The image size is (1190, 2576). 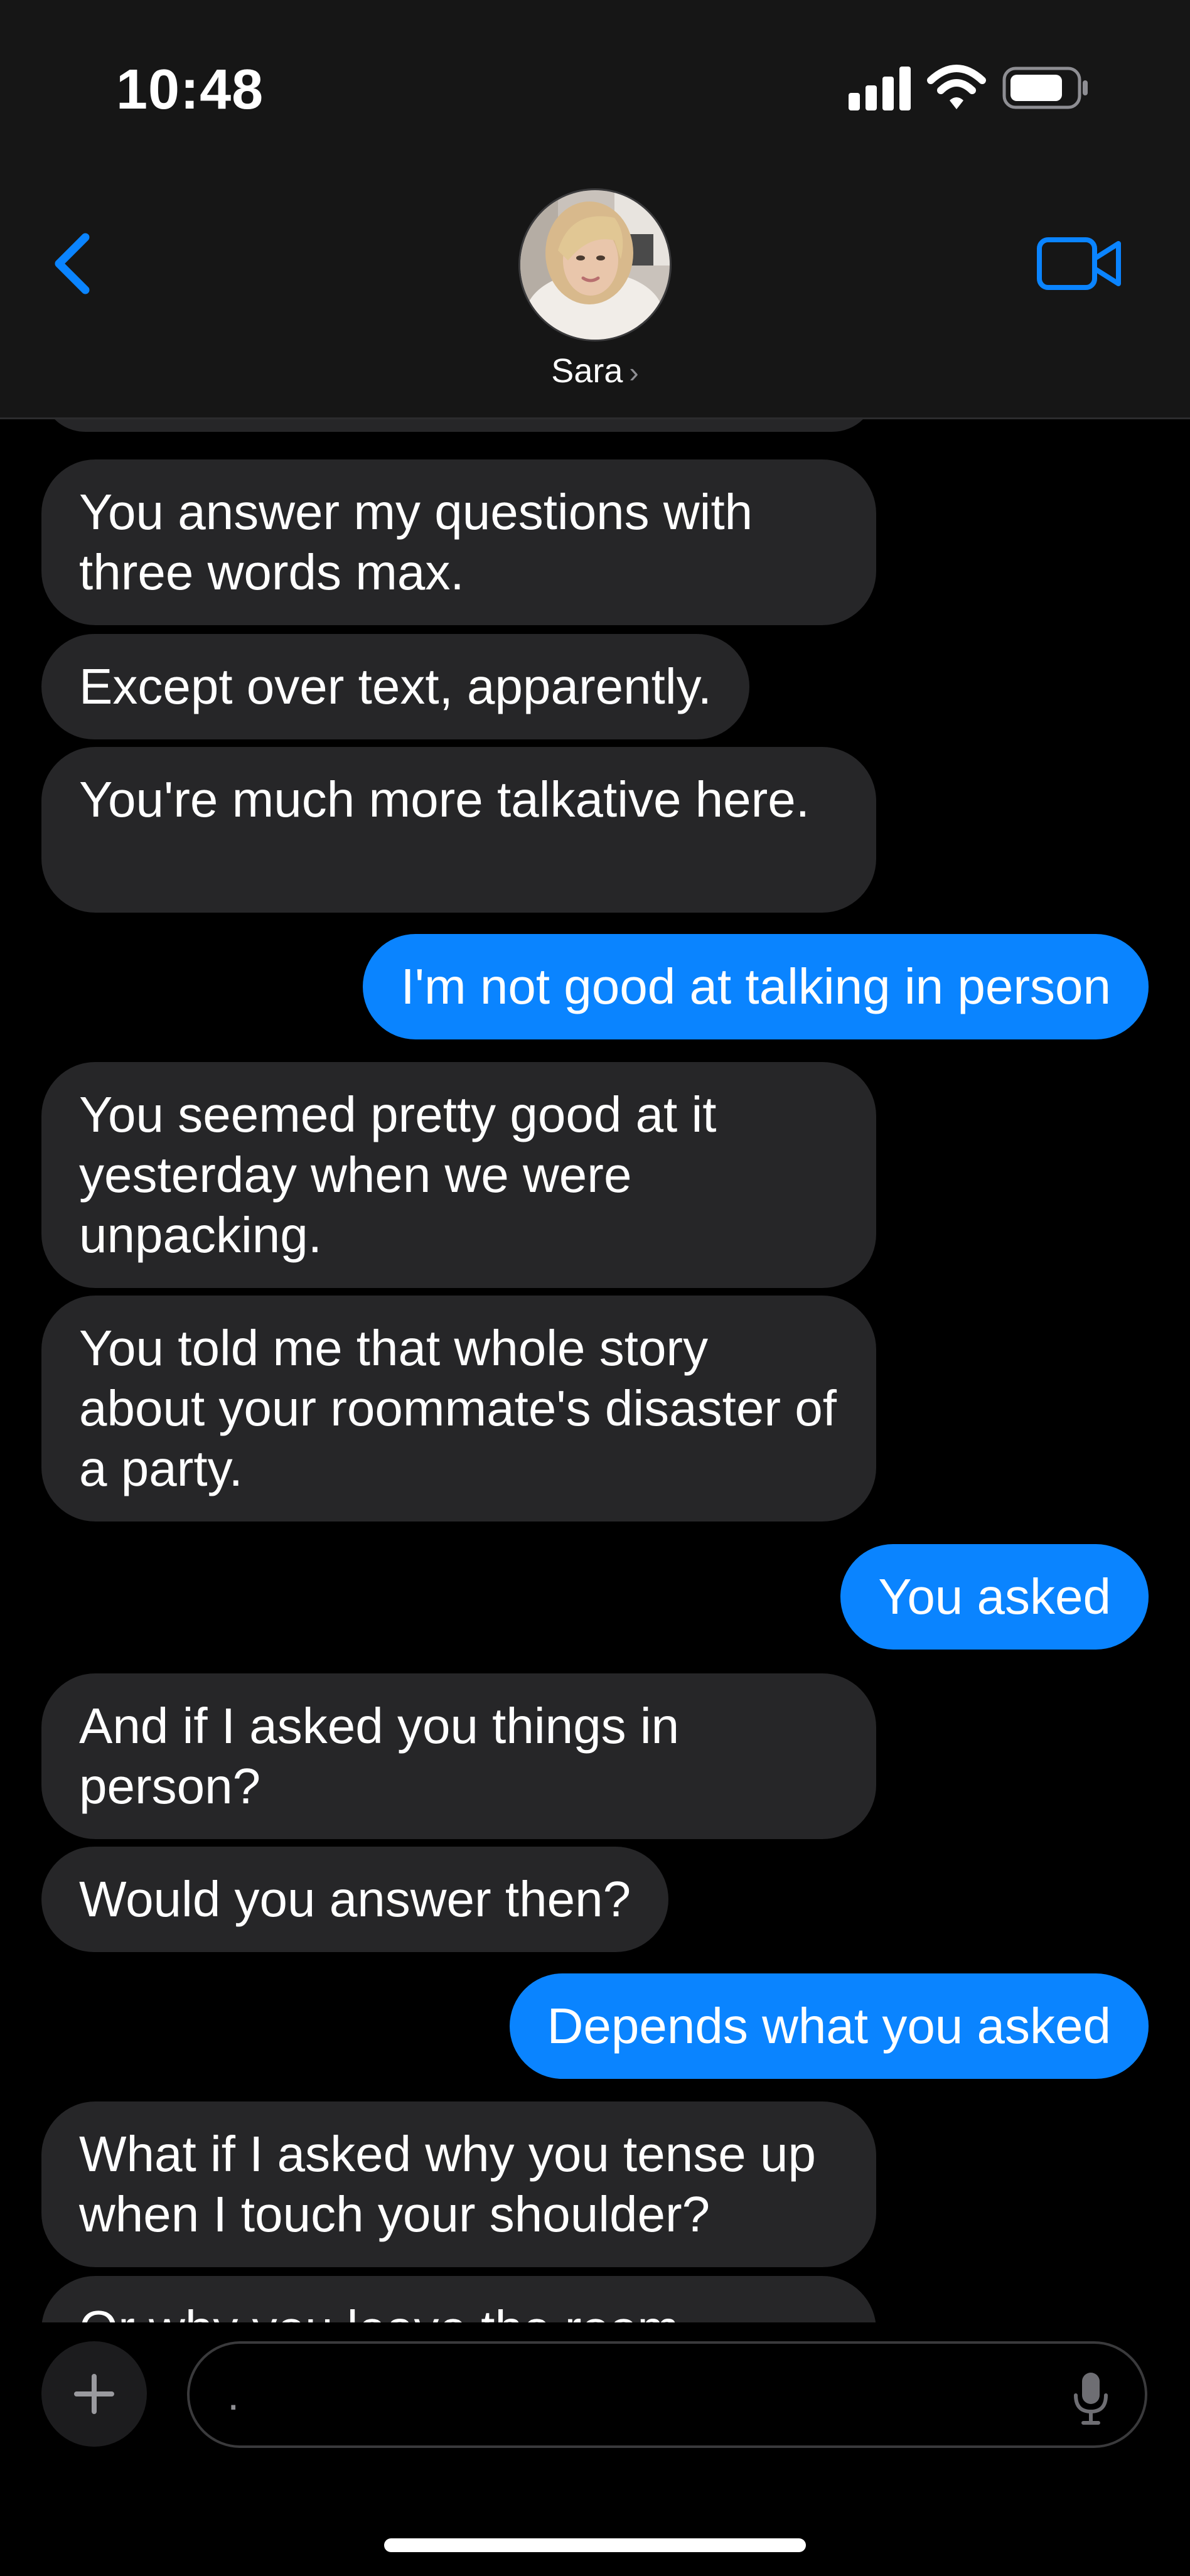 I want to click on cellular-signal-icon, so click(x=880, y=88).